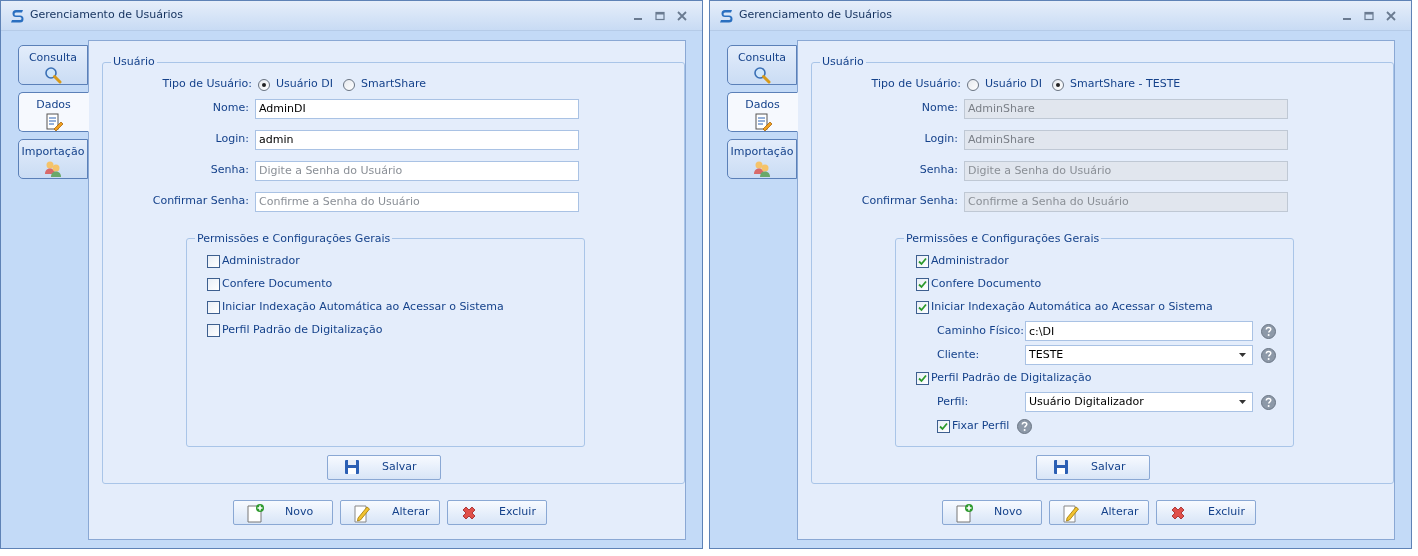 The width and height of the screenshot is (1418, 556). What do you see at coordinates (959, 354) in the screenshot?
I see `field-label: Cliente:` at bounding box center [959, 354].